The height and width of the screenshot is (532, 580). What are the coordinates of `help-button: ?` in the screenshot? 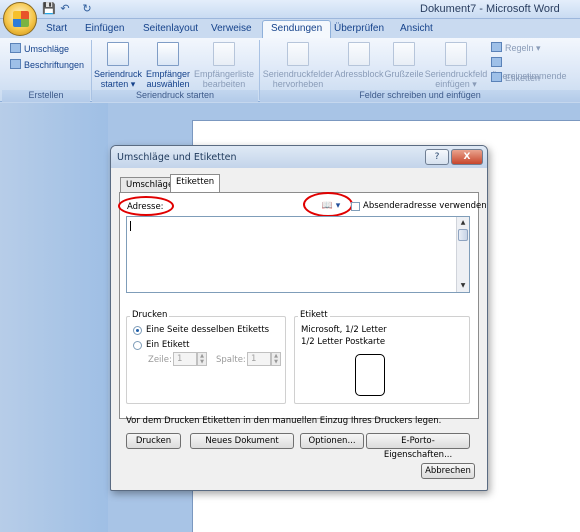 It's located at (437, 157).